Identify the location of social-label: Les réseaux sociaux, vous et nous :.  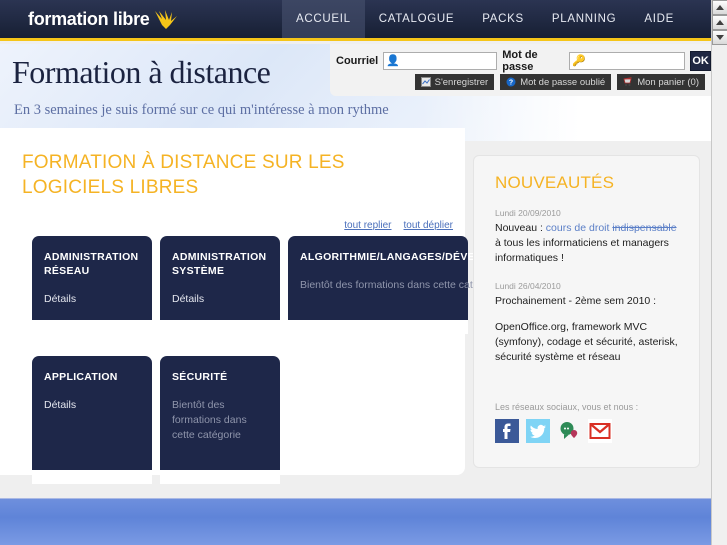
(567, 407).